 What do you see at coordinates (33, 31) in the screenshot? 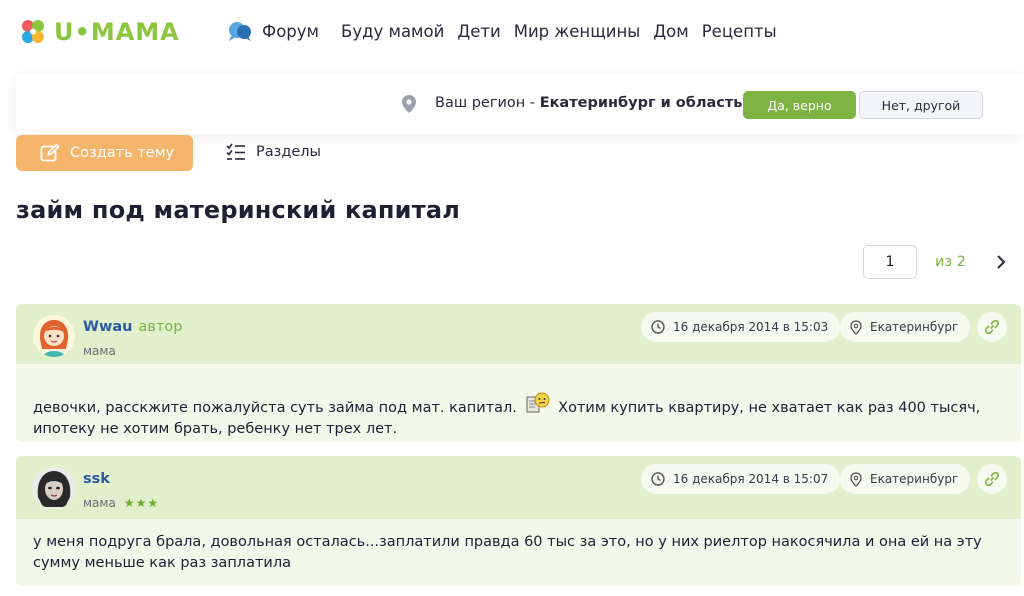
I see `clover-logo-icon` at bounding box center [33, 31].